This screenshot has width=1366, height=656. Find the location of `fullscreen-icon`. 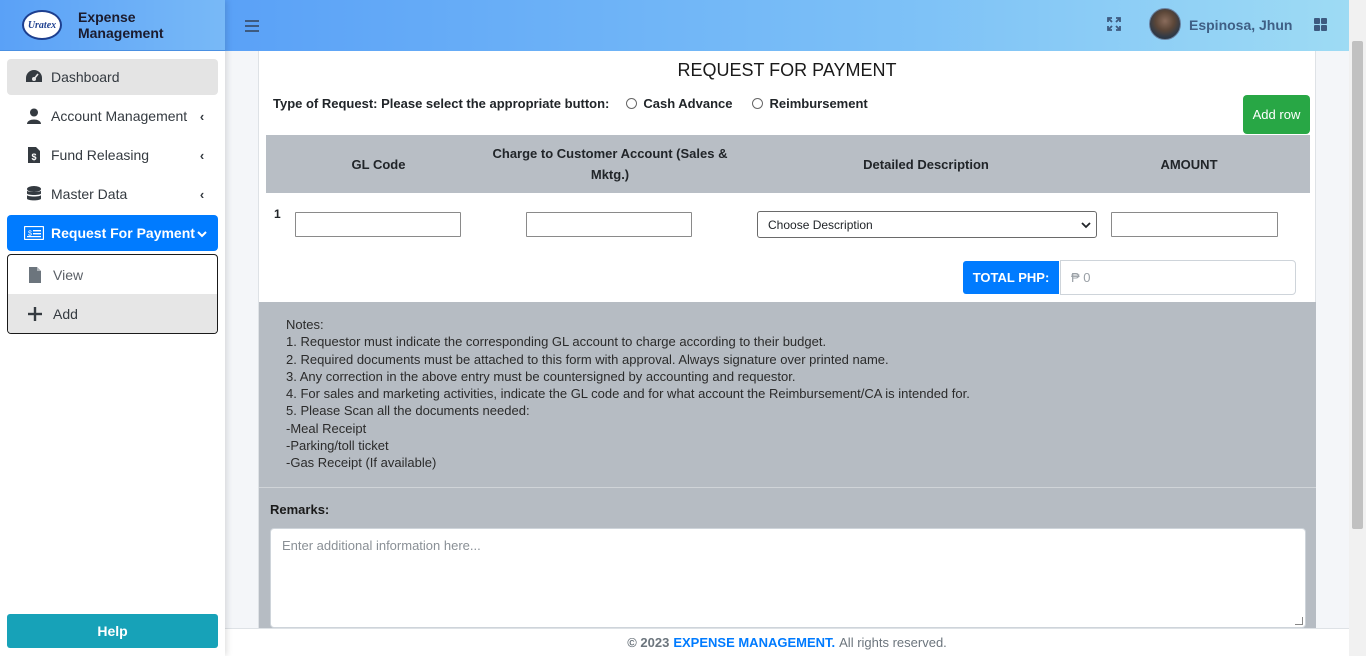

fullscreen-icon is located at coordinates (1114, 25).